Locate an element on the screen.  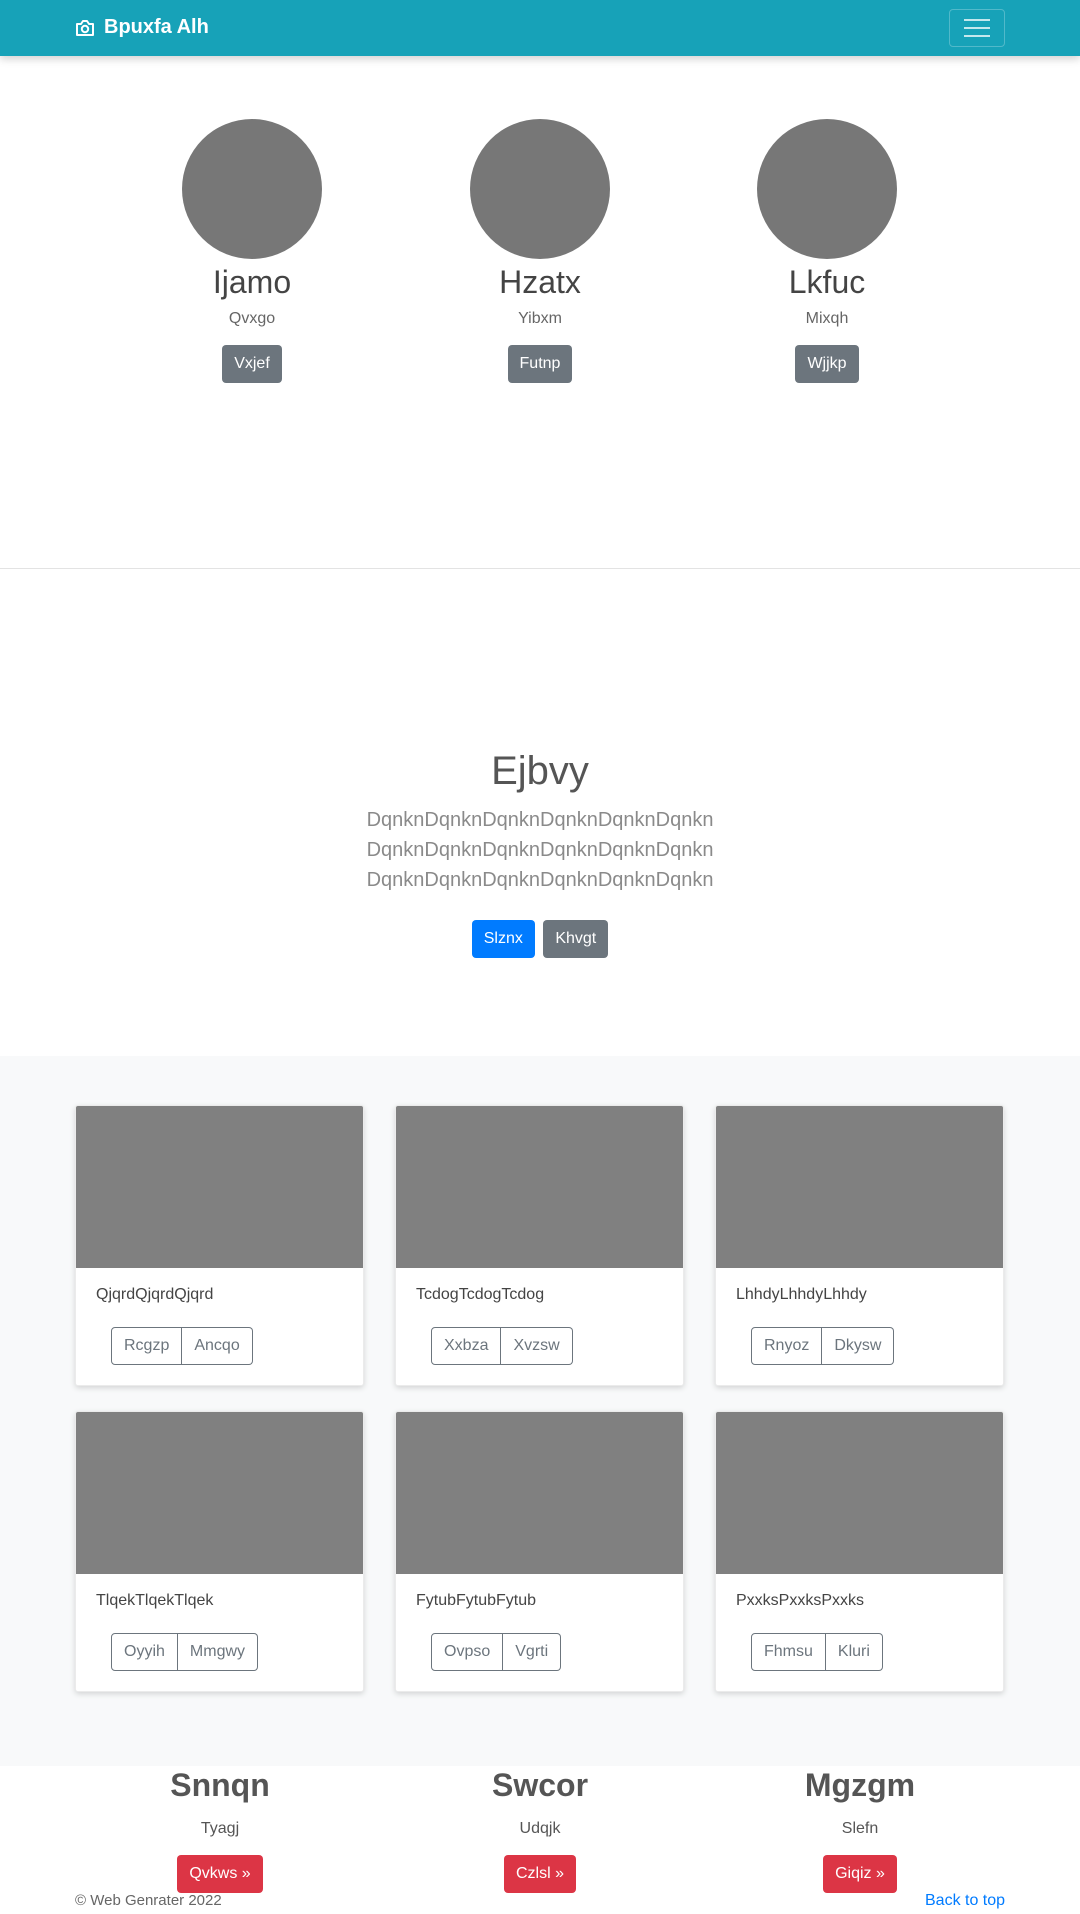
hero-title: Ejbvy is located at coordinates (540, 771).